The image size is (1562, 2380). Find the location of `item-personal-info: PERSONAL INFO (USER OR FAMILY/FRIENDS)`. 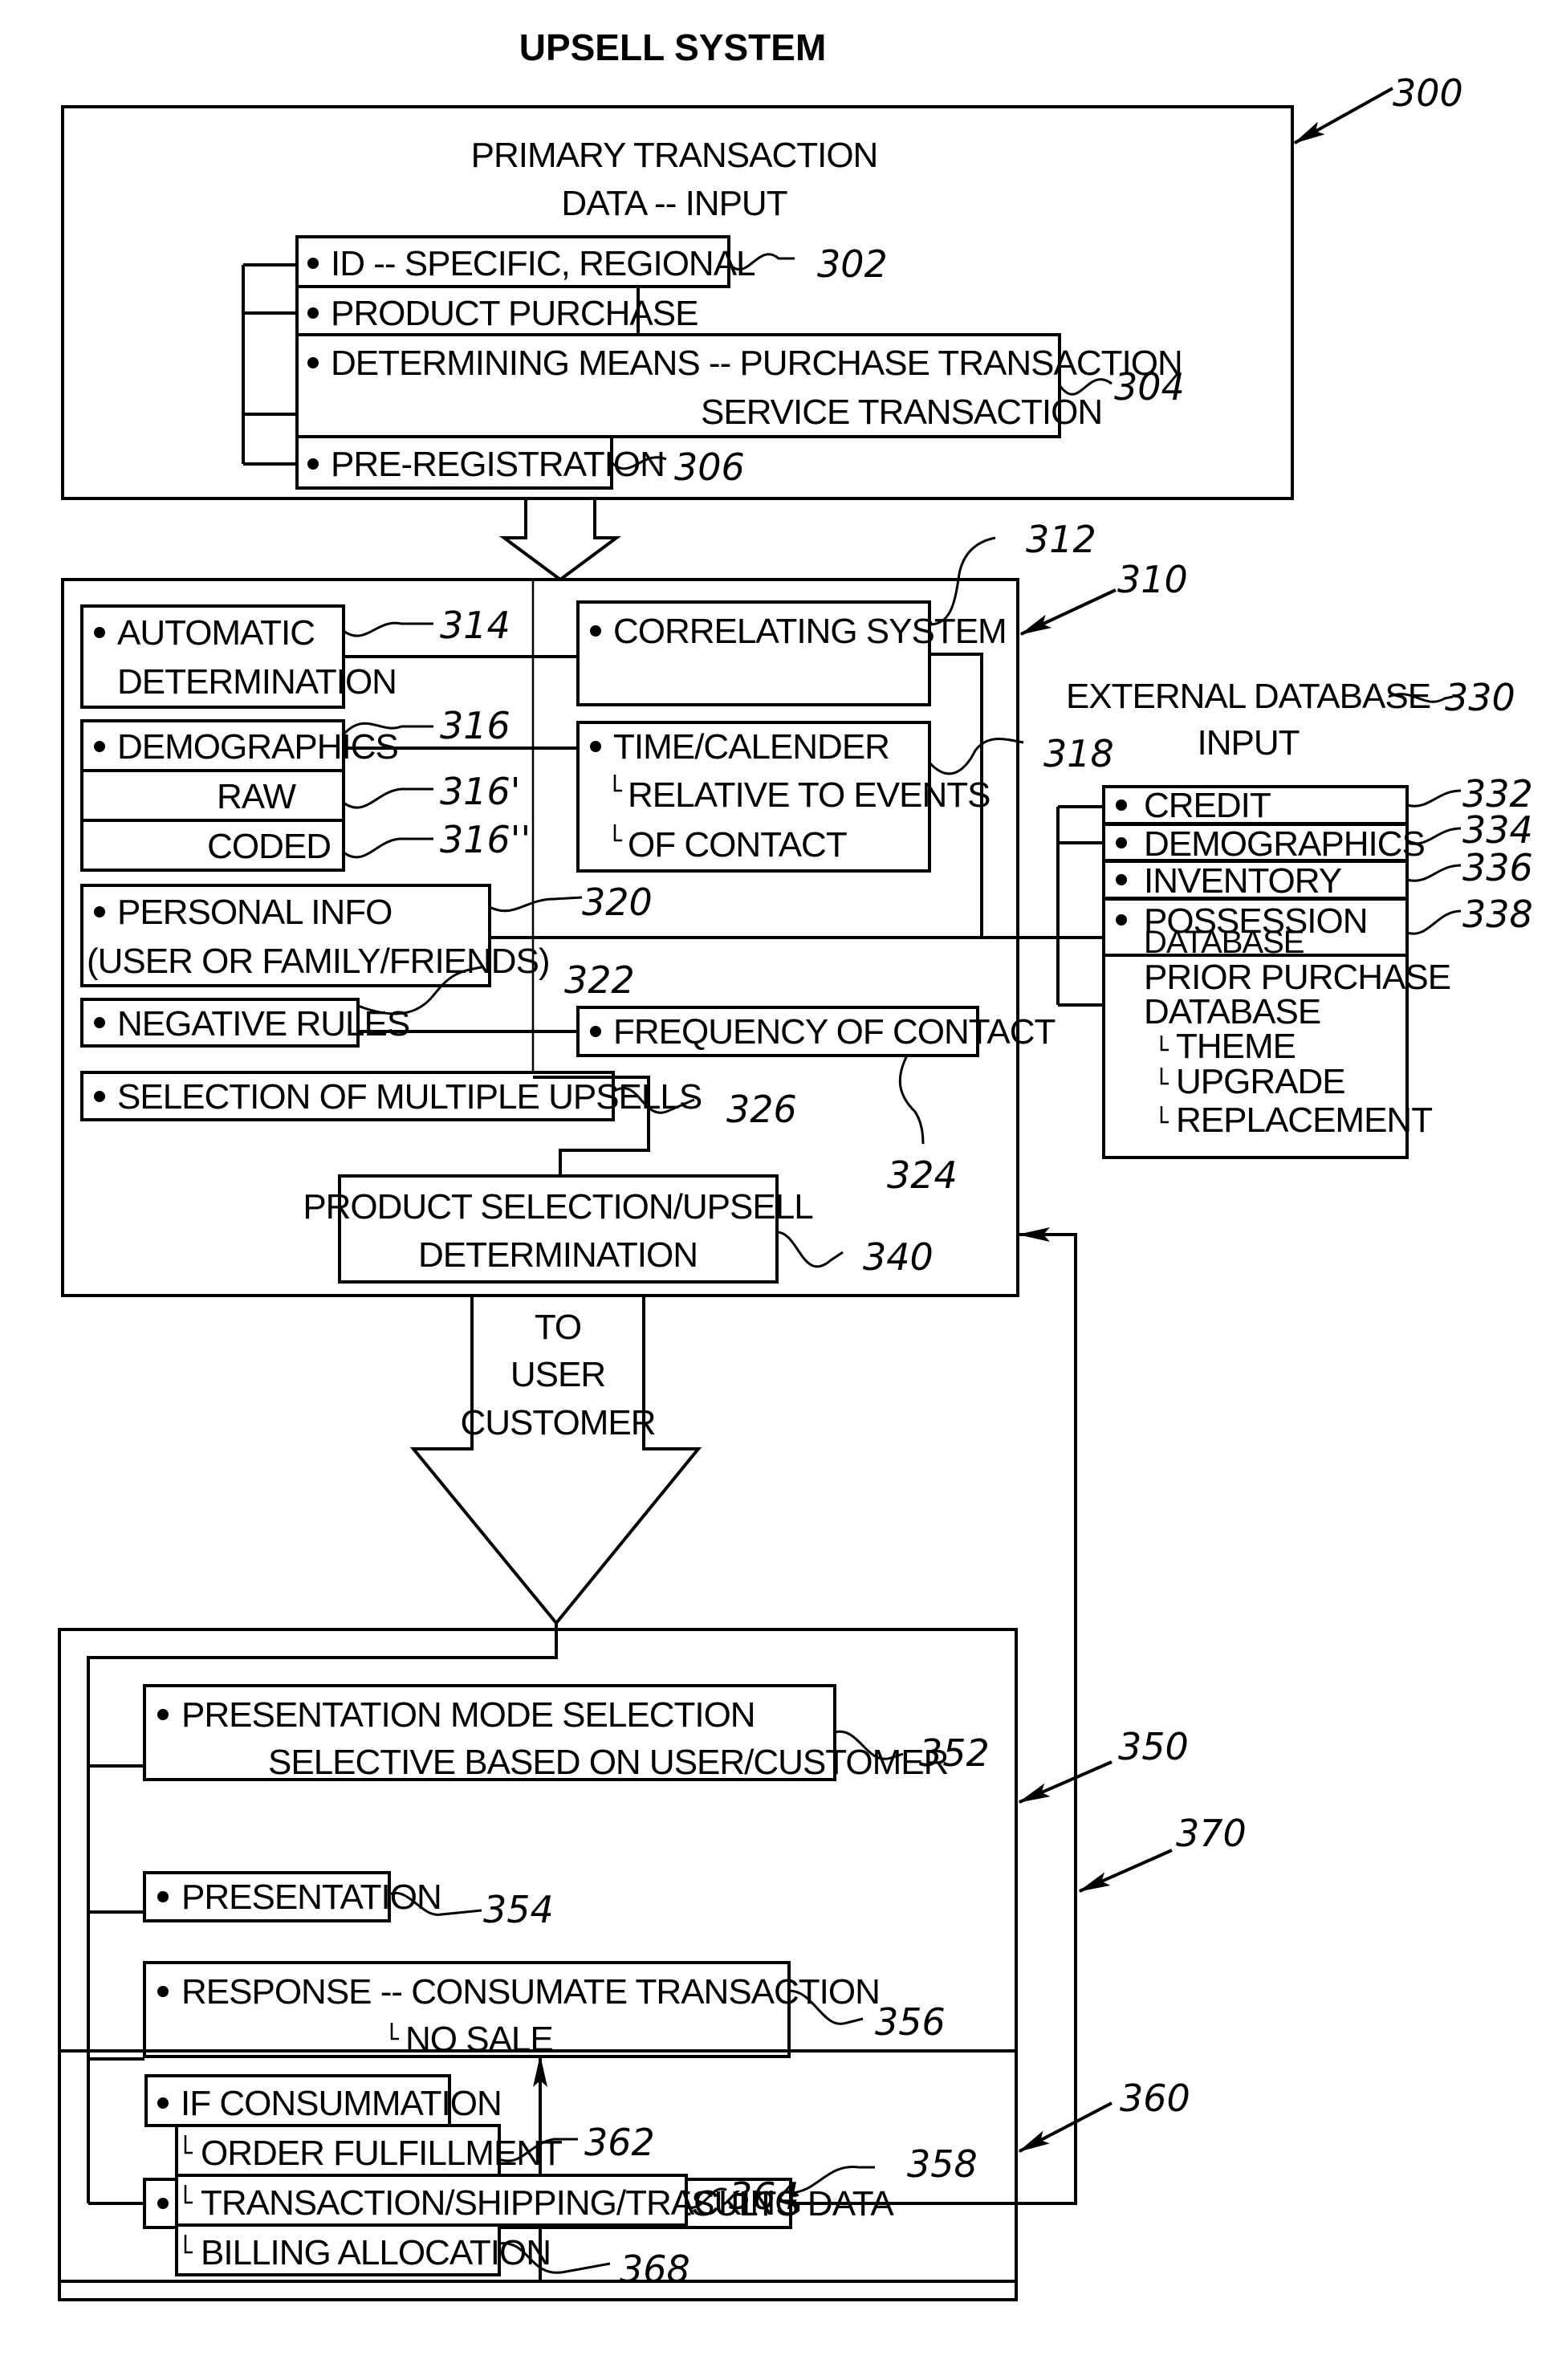

item-personal-info: PERSONAL INFO (USER OR FAMILY/FRIENDS) is located at coordinates (315, 935).